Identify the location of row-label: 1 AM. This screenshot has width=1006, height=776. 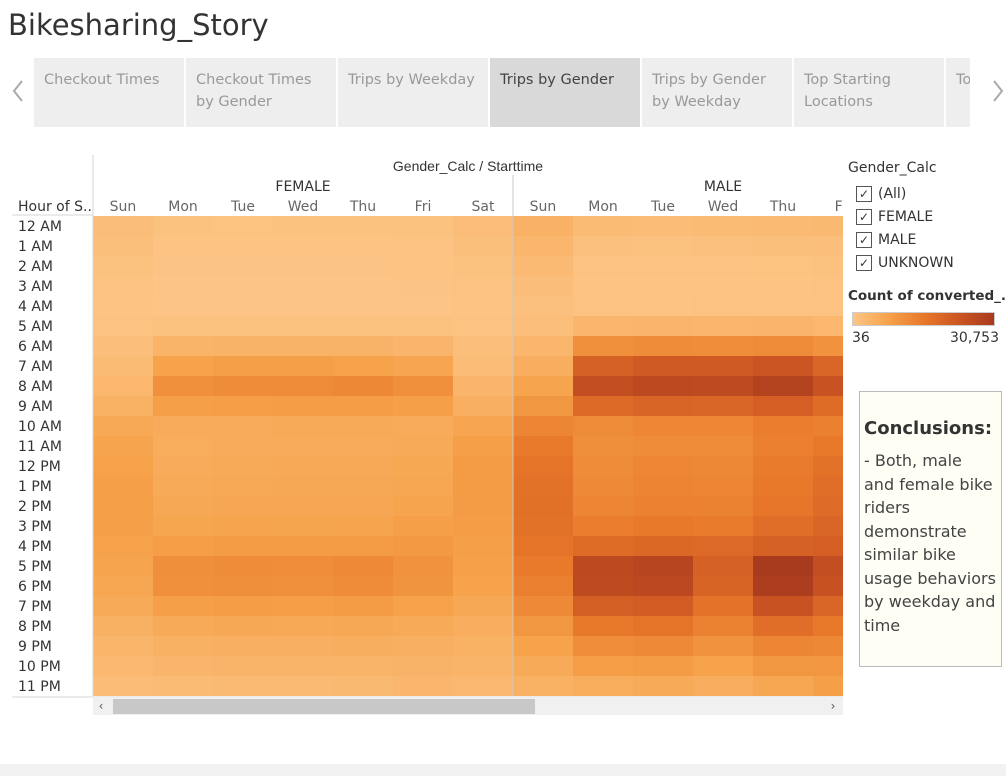
(35, 247).